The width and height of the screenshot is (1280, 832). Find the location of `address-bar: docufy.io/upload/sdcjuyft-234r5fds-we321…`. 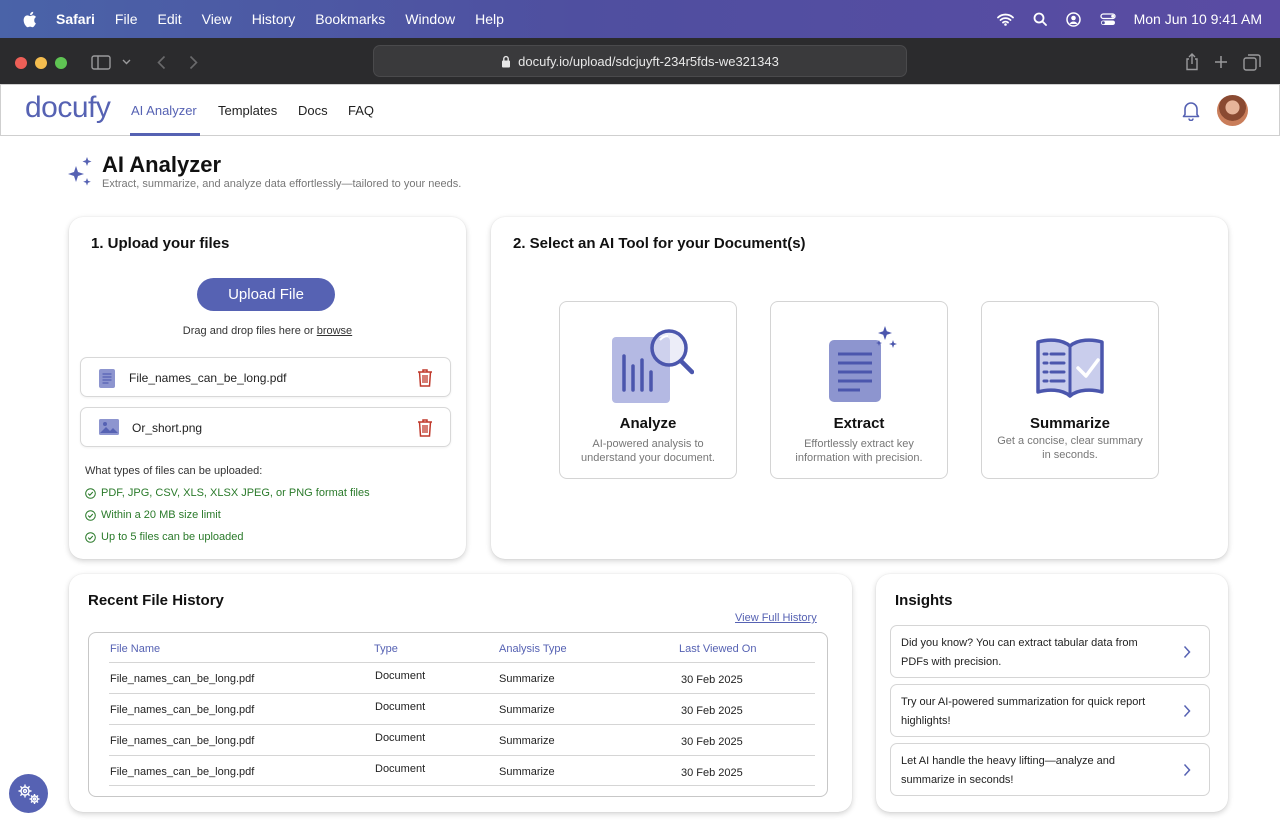

address-bar: docufy.io/upload/sdcjuyft-234r5fds-we321… is located at coordinates (640, 61).